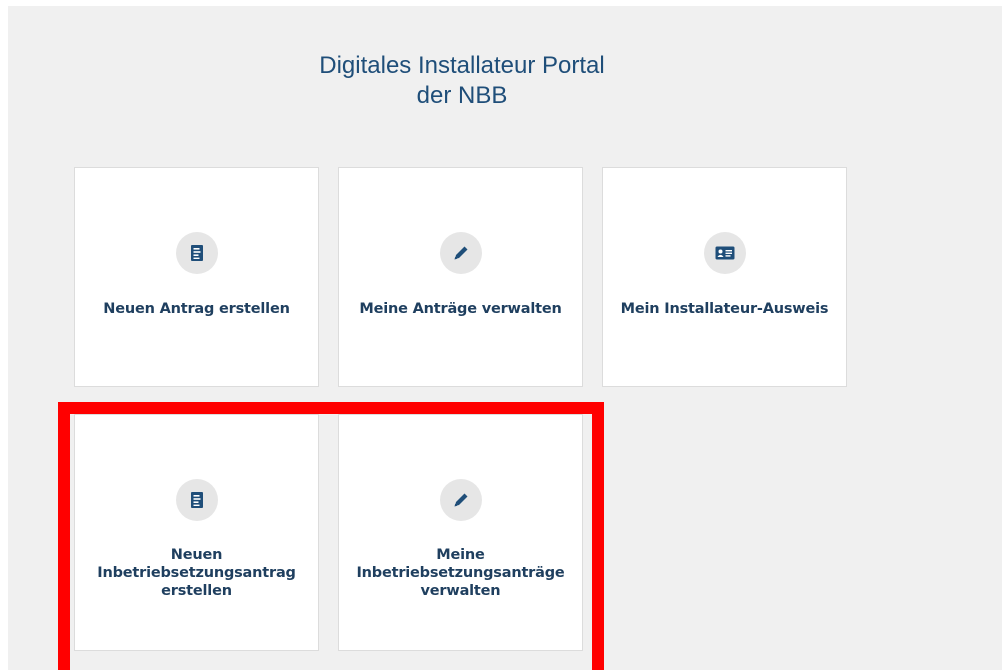 This screenshot has height=670, width=1002. I want to click on tile-label: Neuen Inbetriebsetzungsantrag erstellen, so click(196, 573).